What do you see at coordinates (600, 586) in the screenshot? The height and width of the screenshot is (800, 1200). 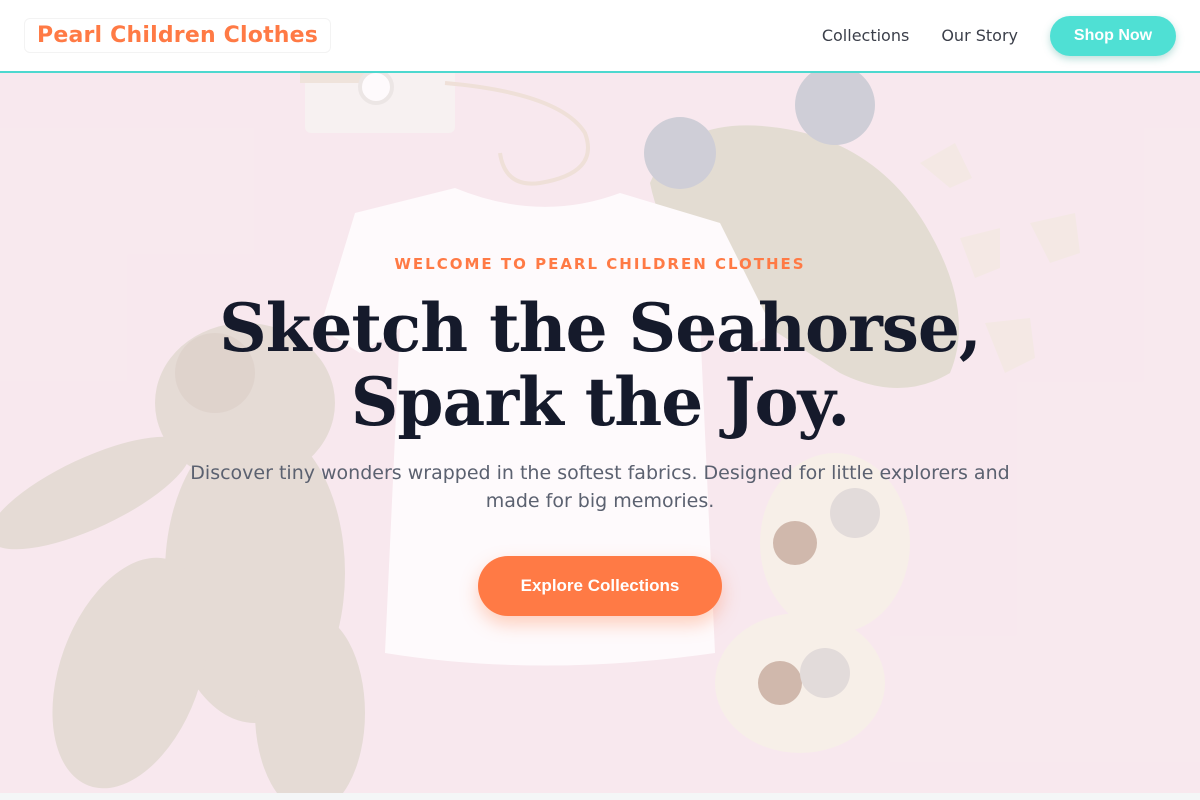 I see `explore-collections-button: Explore Collections` at bounding box center [600, 586].